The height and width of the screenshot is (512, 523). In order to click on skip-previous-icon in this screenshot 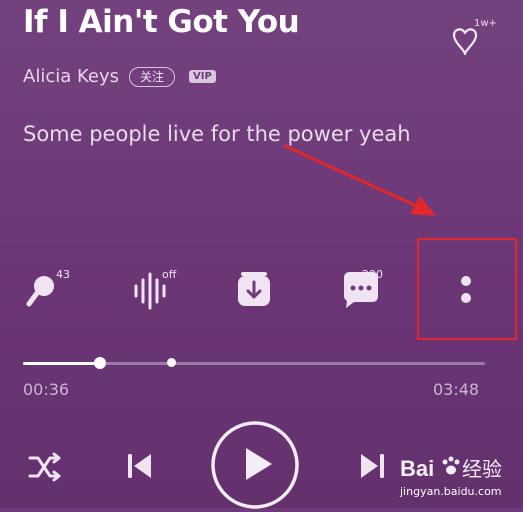, I will do `click(139, 466)`.